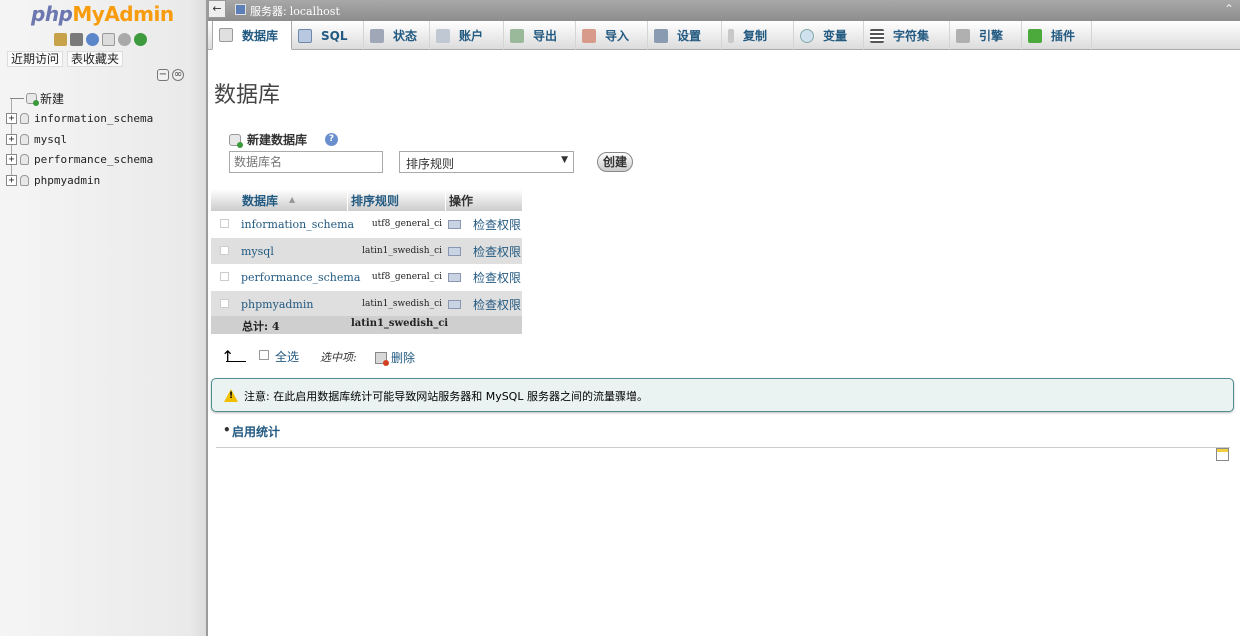 The height and width of the screenshot is (636, 1240). Describe the element at coordinates (986, 35) in the screenshot. I see `tab-engines: 引擎` at that location.